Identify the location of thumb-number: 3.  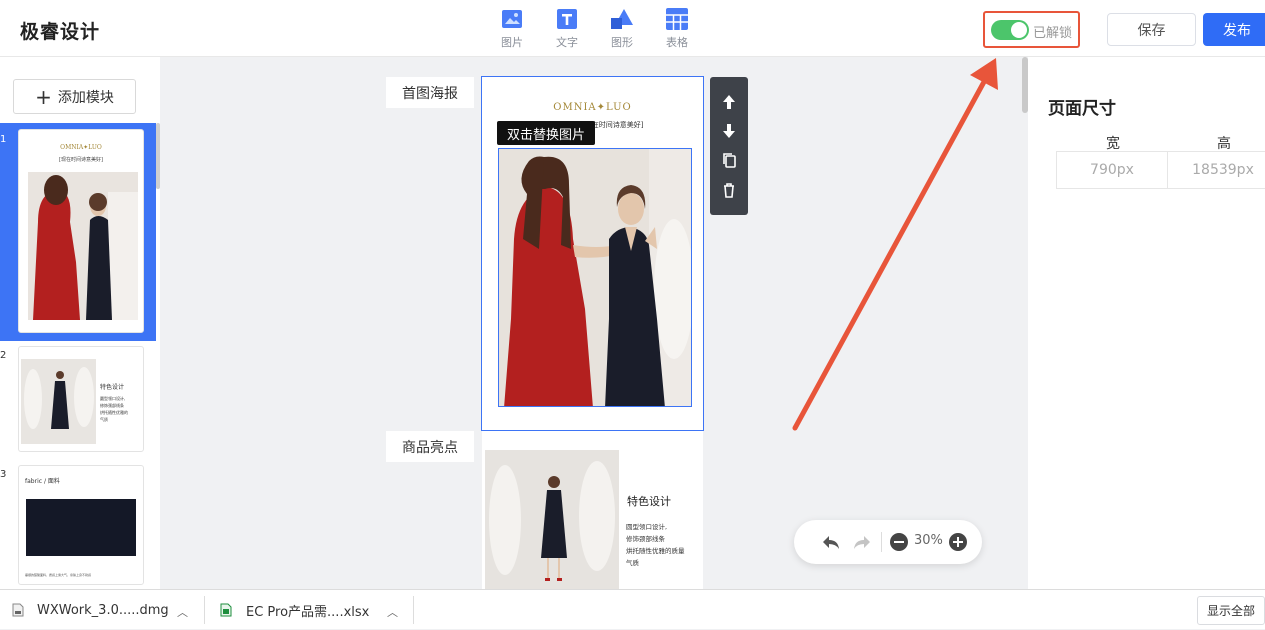
(3, 474).